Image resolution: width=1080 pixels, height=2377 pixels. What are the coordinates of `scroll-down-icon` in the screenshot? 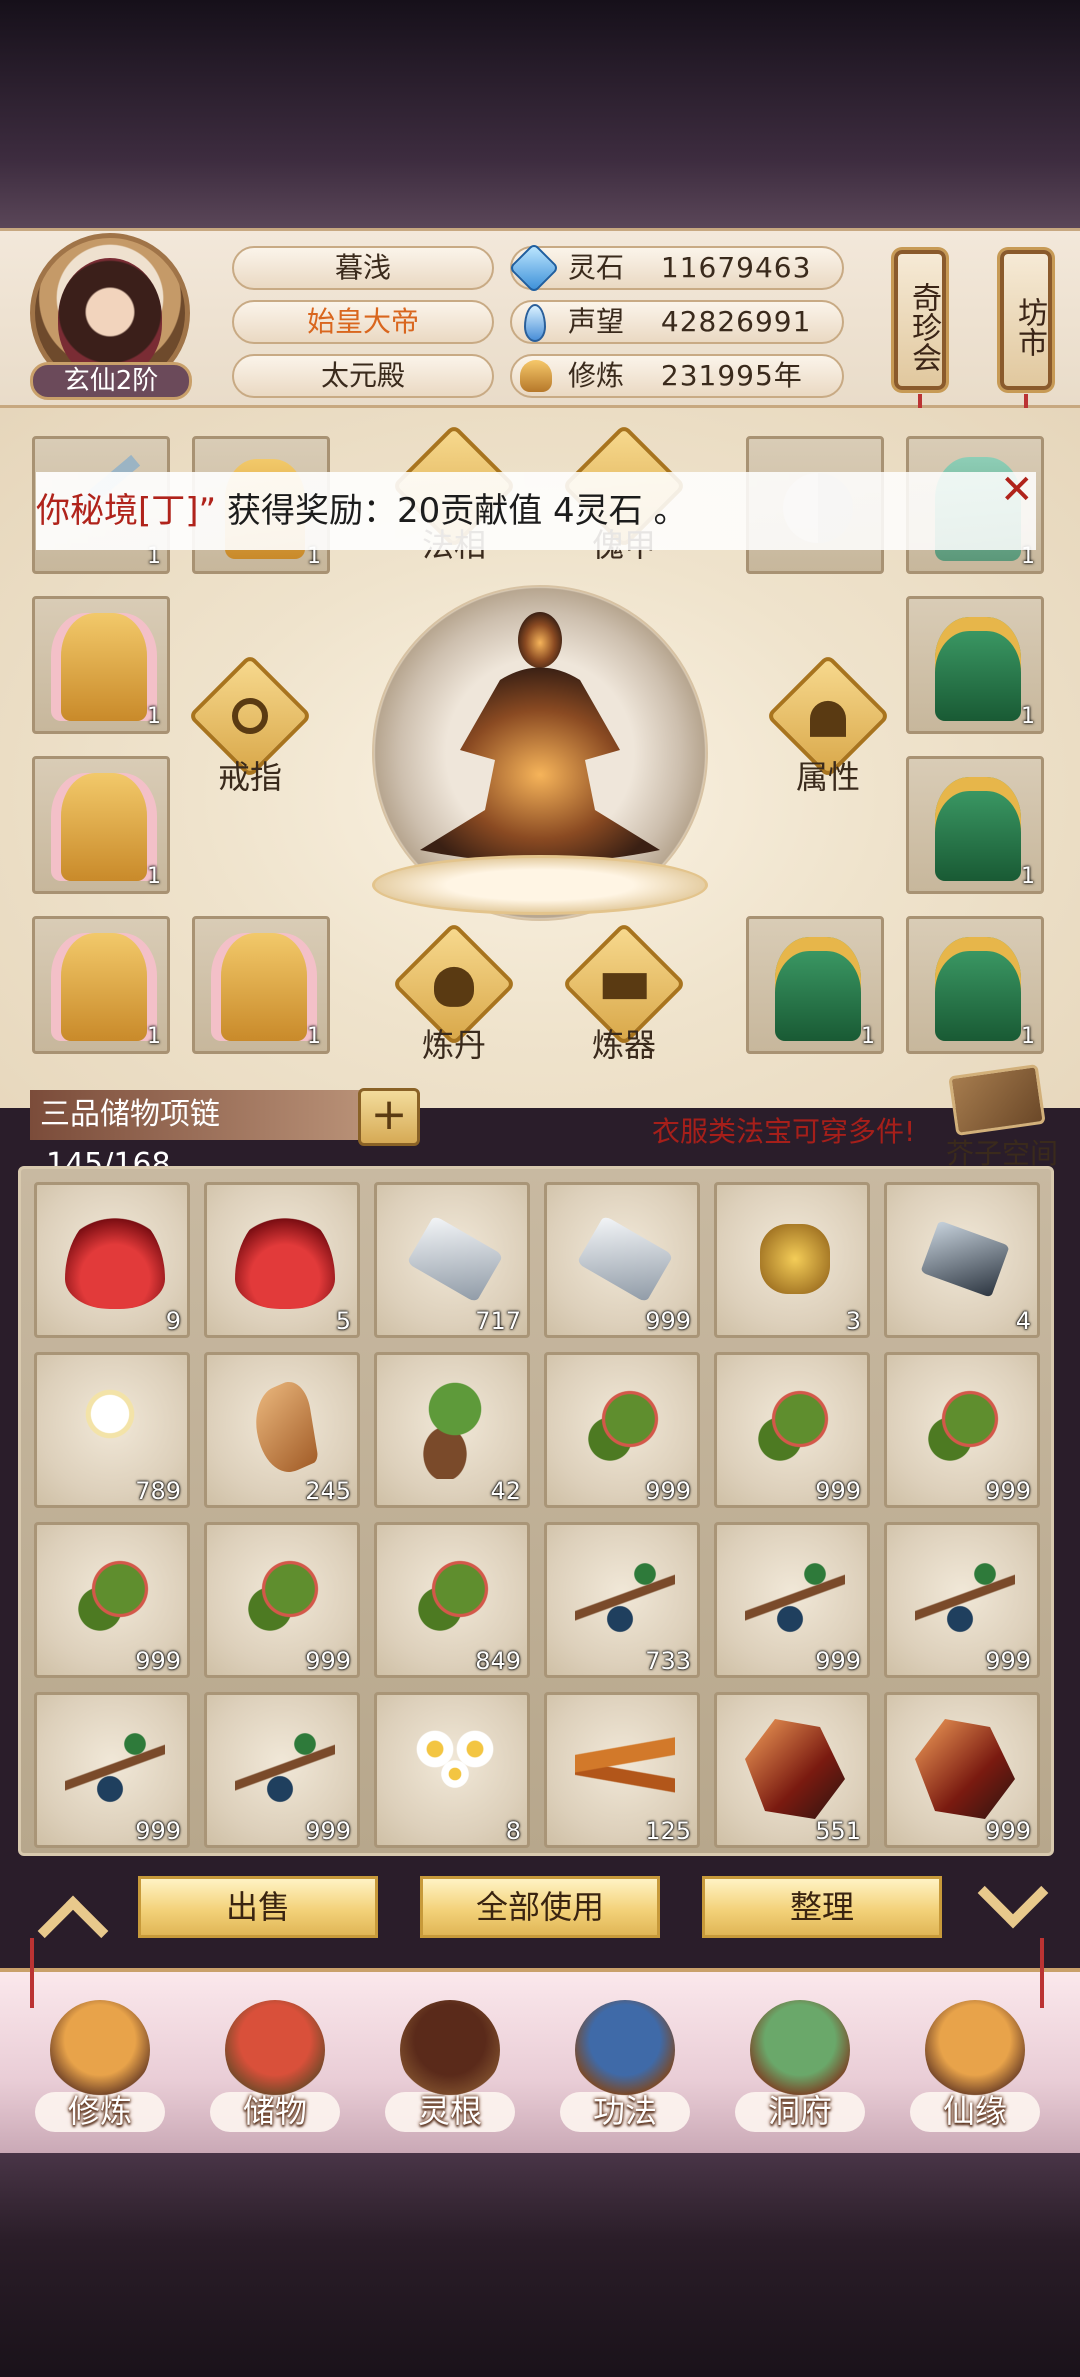 It's located at (1013, 1893).